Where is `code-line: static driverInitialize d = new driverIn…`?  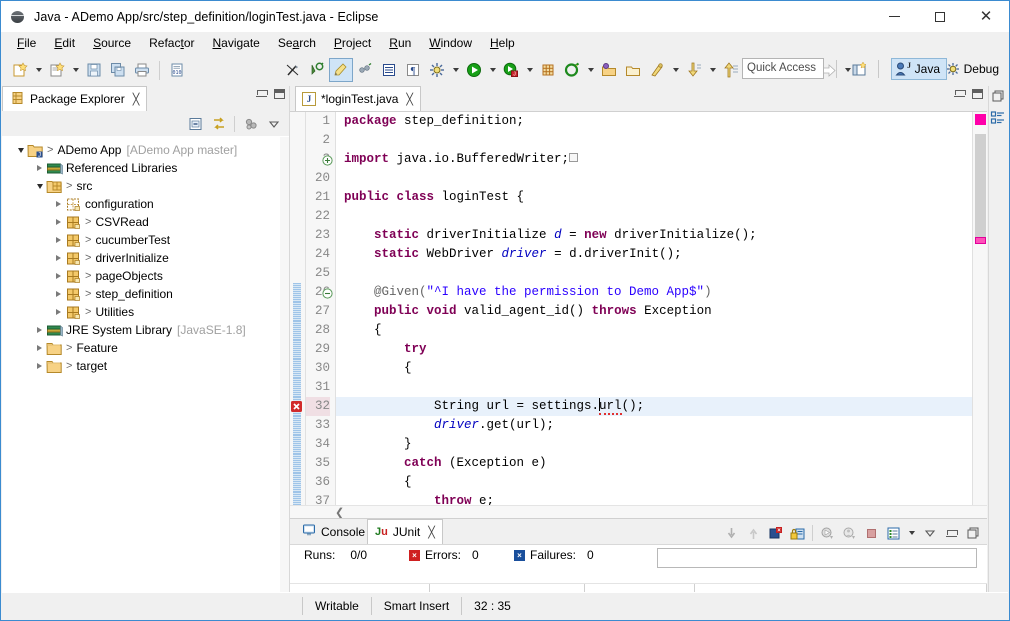 code-line: static driverInitialize d = new driverIn… is located at coordinates (654, 235).